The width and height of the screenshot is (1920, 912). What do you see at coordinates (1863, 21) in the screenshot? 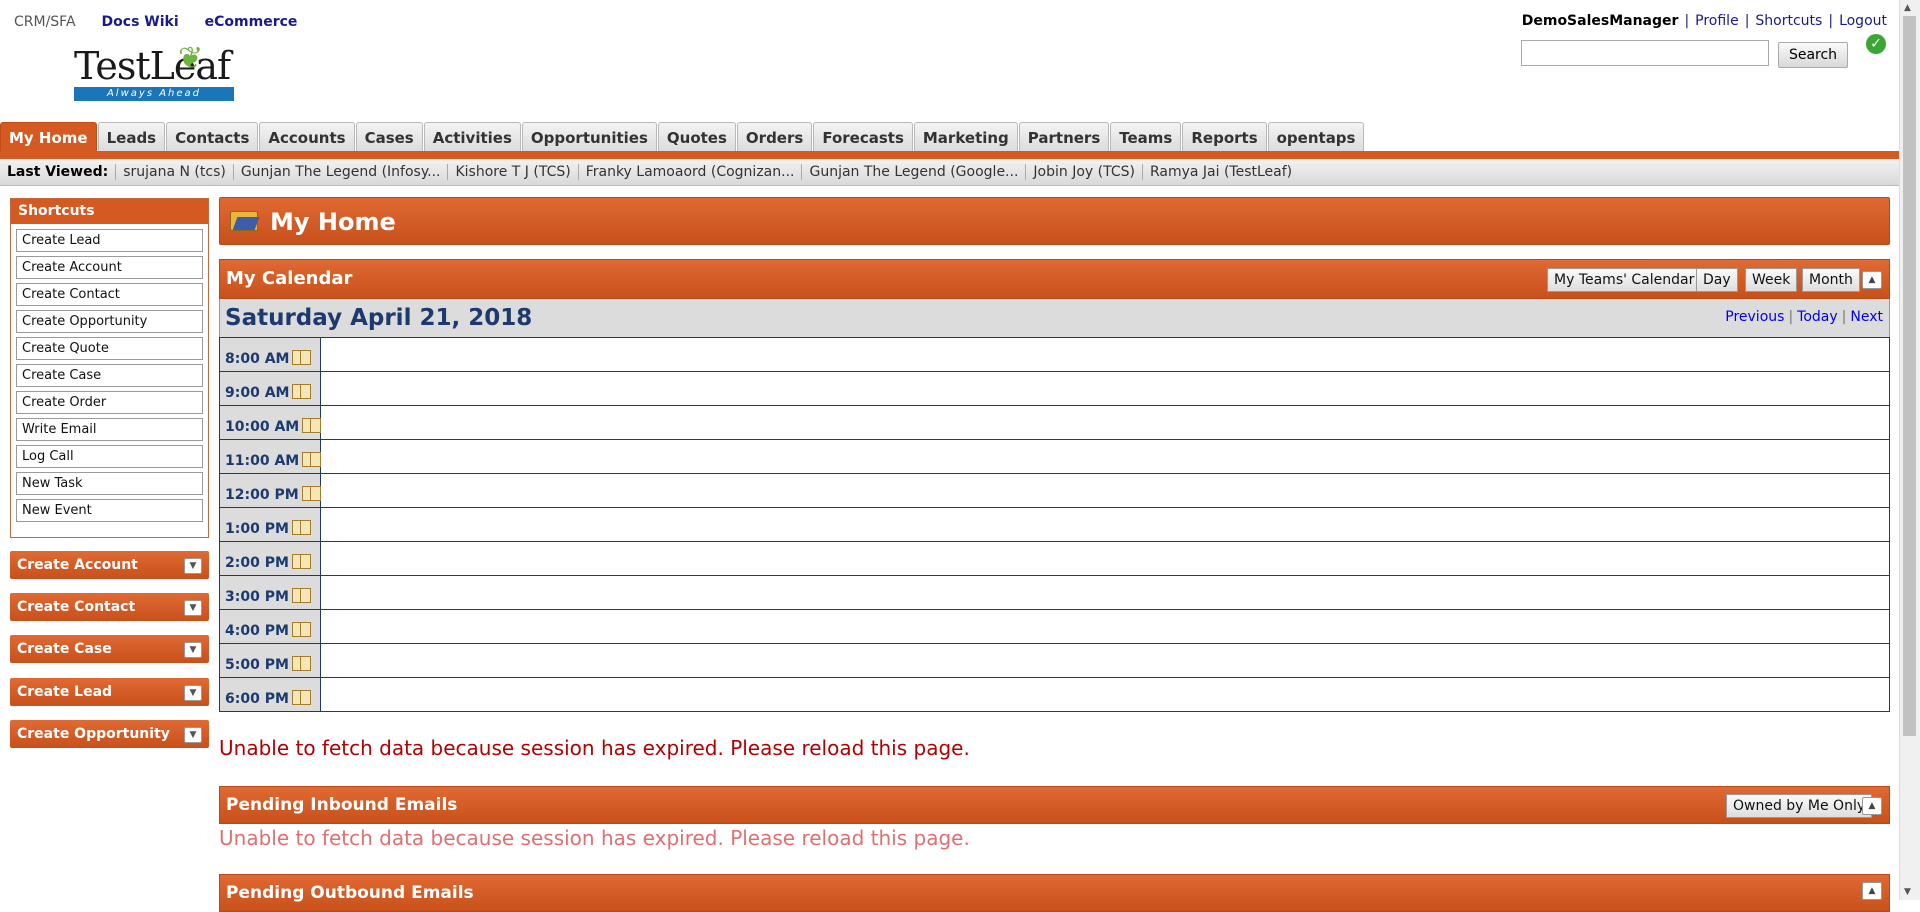
I see `logout-link: Logout` at bounding box center [1863, 21].